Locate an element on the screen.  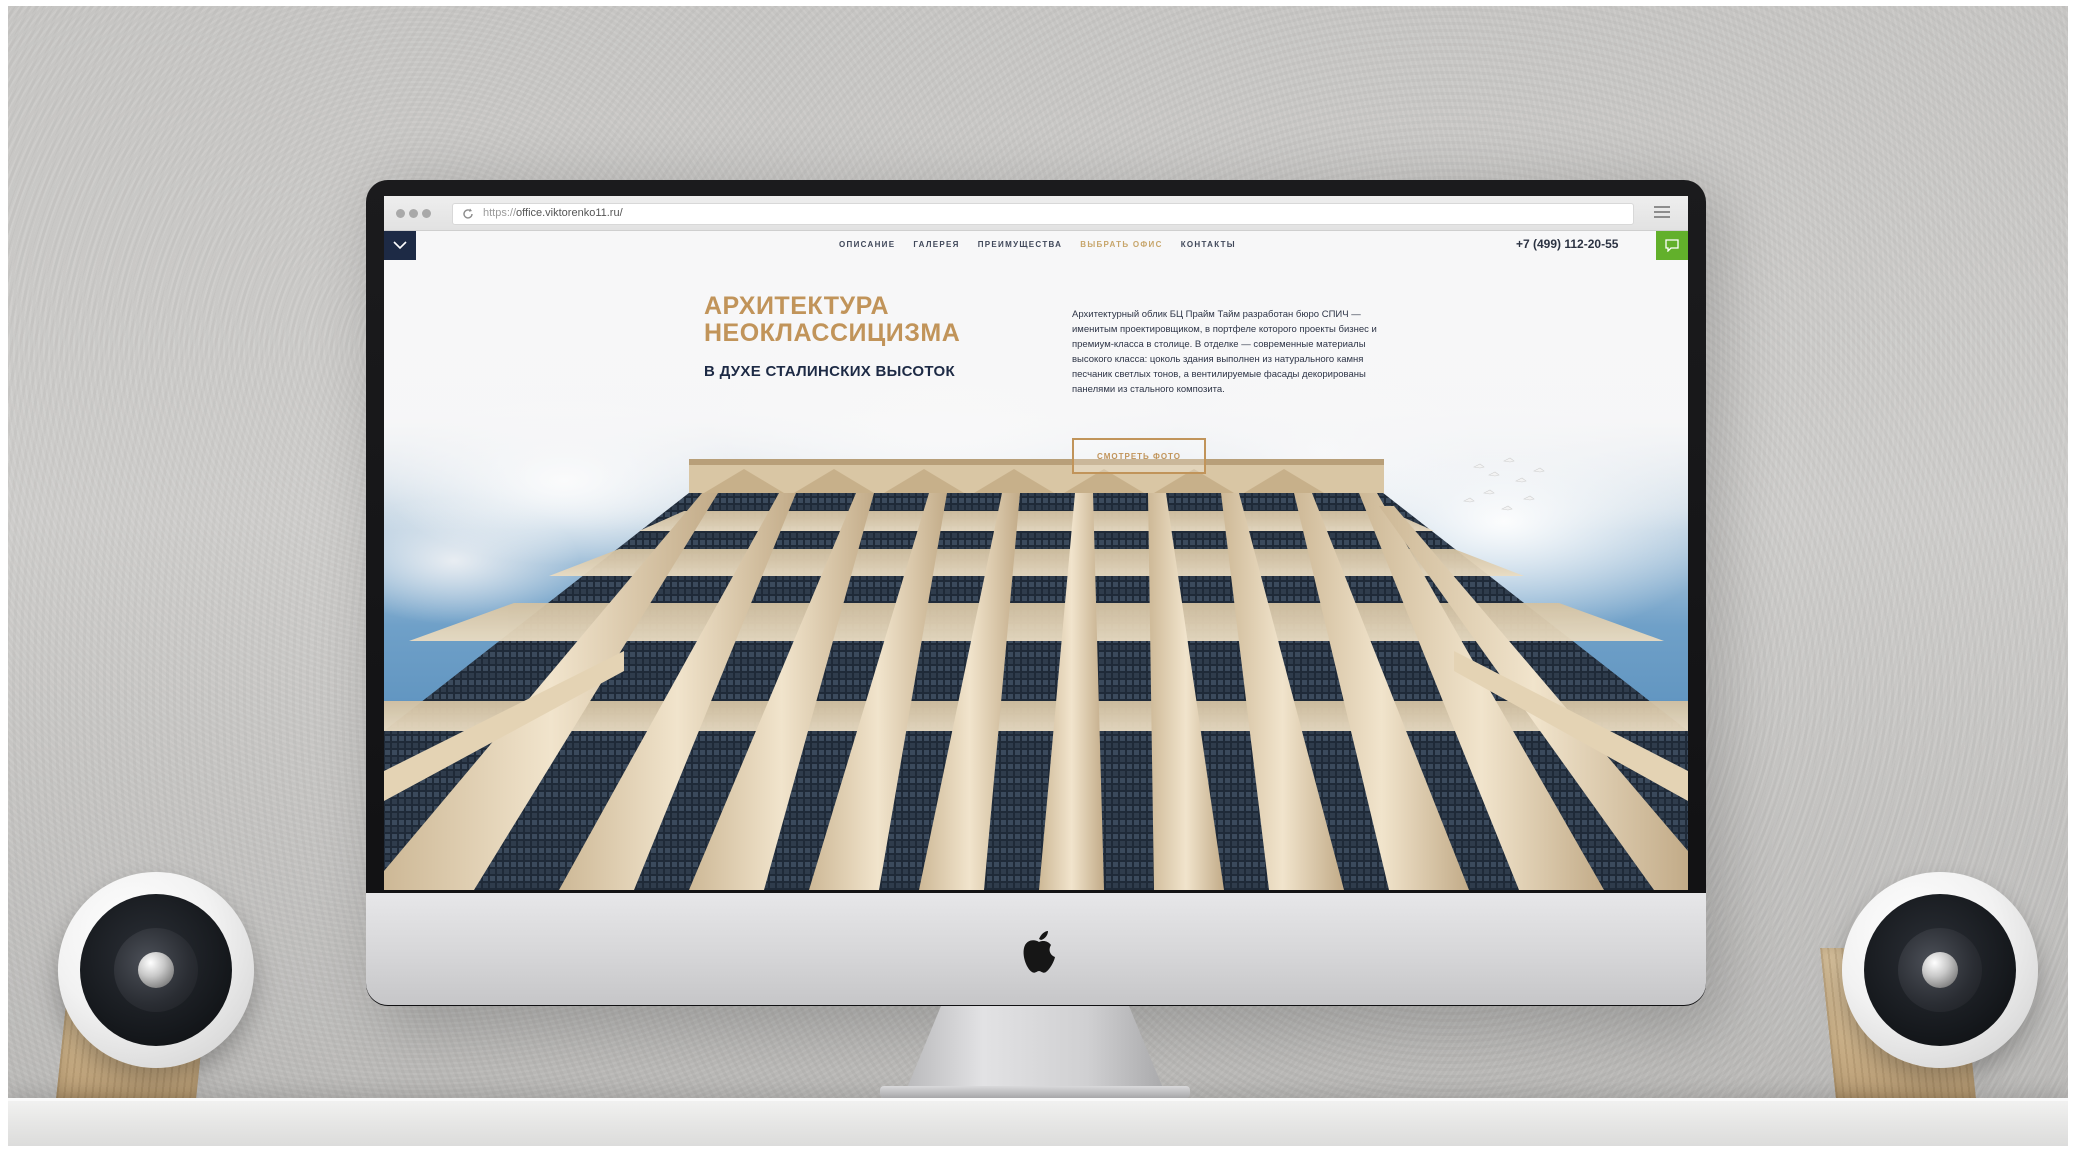
hero-title: АРХИТЕКТУРА НЕОКЛАССИЦИЗМА is located at coordinates (854, 320).